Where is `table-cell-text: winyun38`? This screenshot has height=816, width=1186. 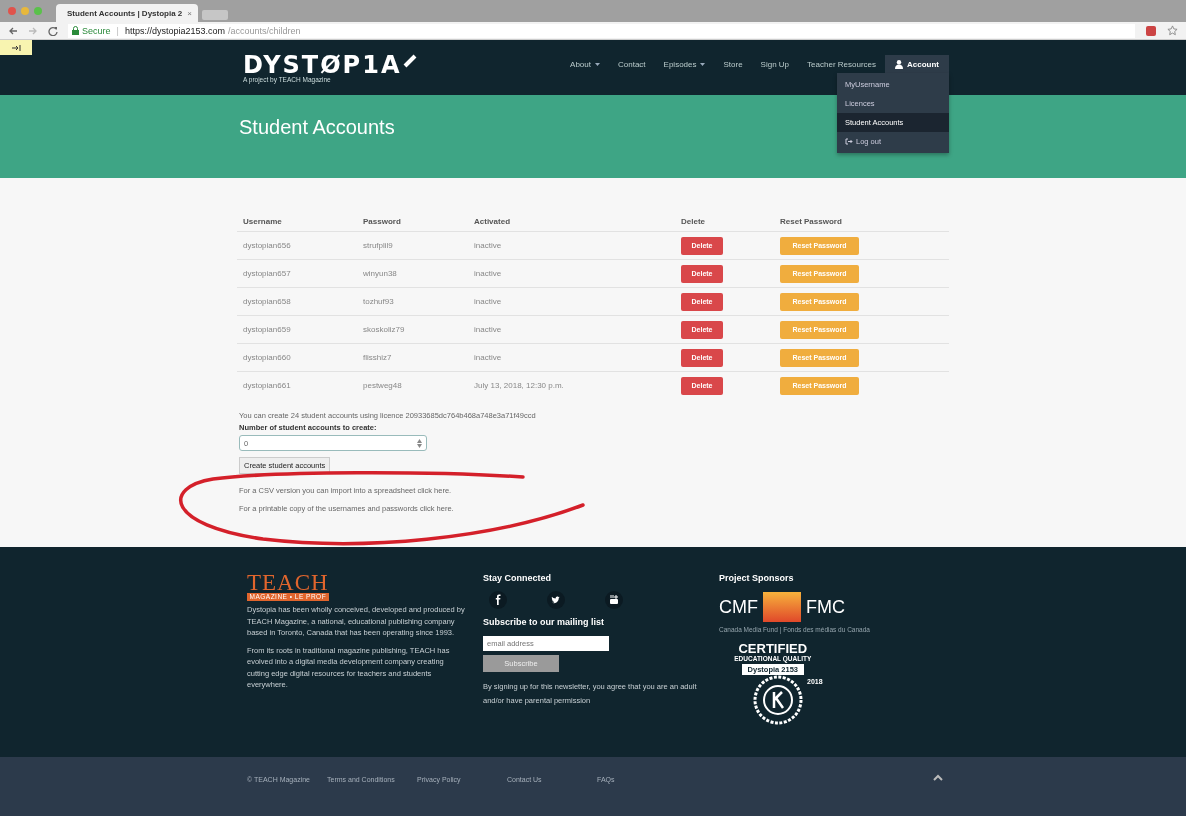
table-cell-text: winyun38 is located at coordinates (380, 273).